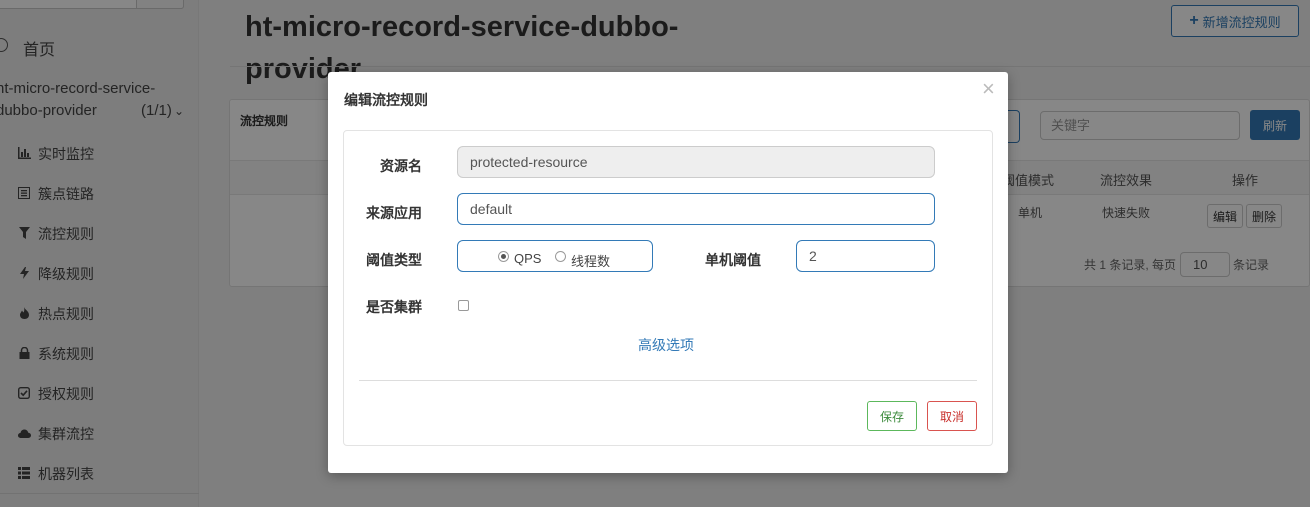  What do you see at coordinates (394, 307) in the screenshot?
I see `cluster-mode-label: 是否集群` at bounding box center [394, 307].